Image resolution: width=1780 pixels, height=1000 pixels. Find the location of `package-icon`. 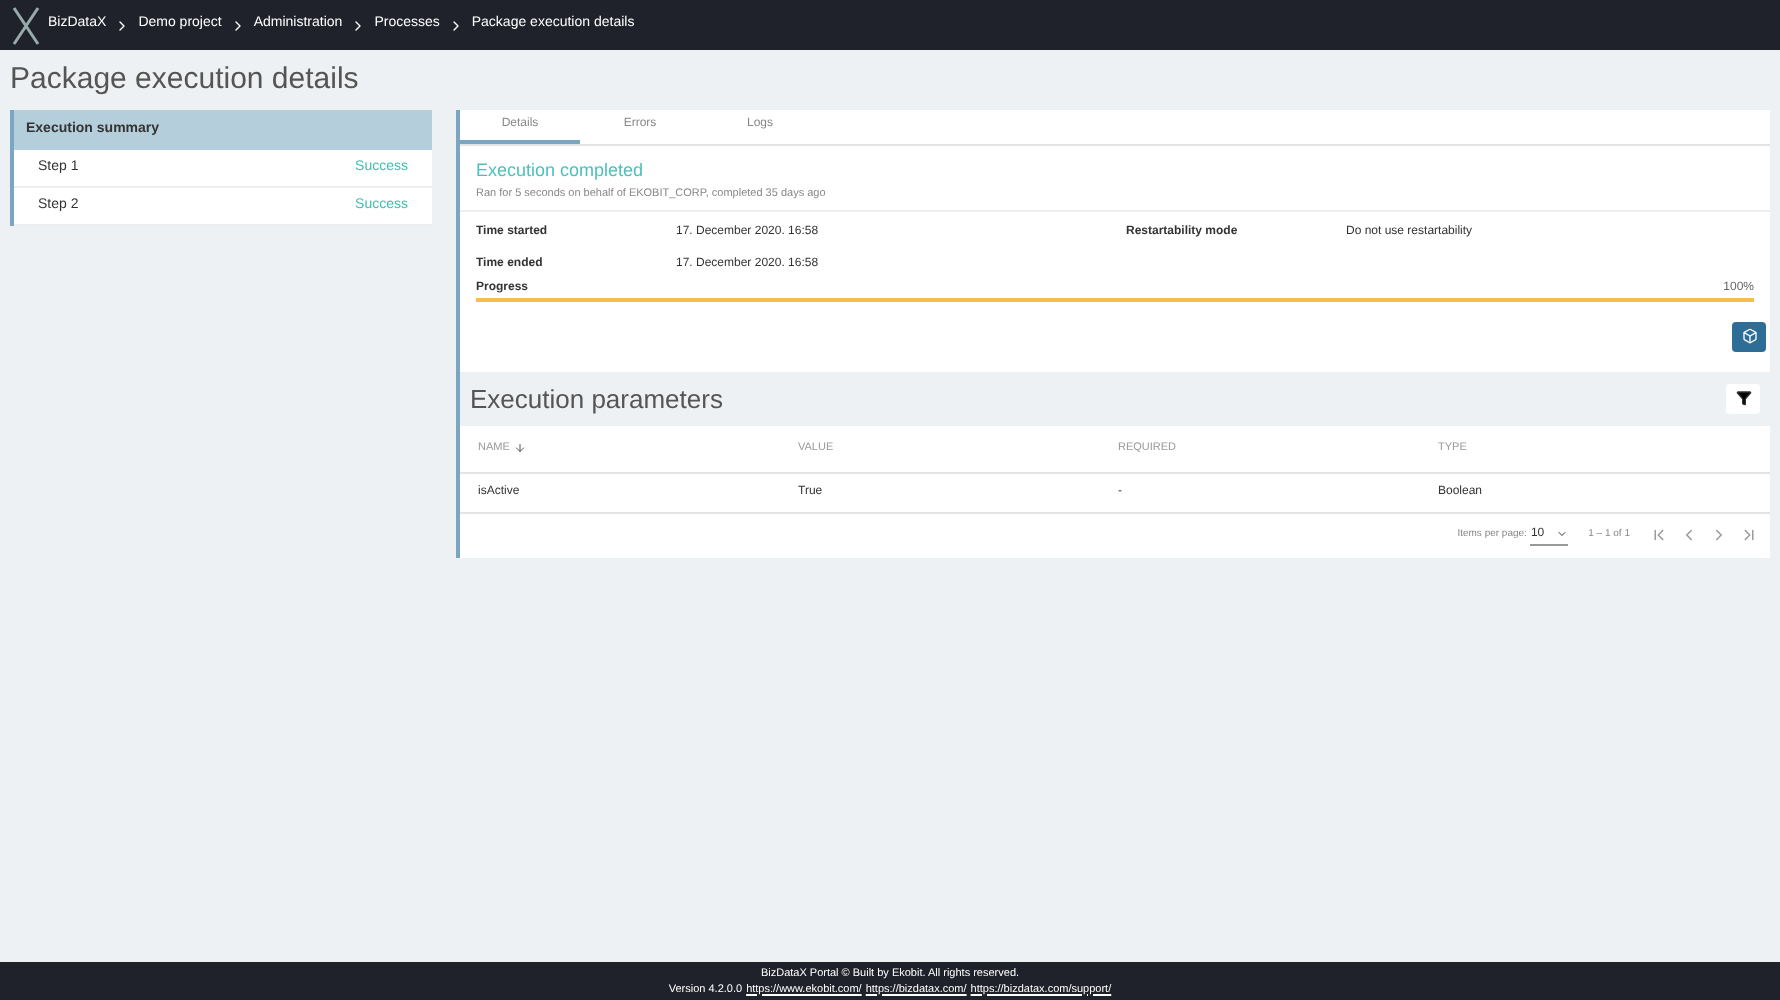

package-icon is located at coordinates (1749, 336).